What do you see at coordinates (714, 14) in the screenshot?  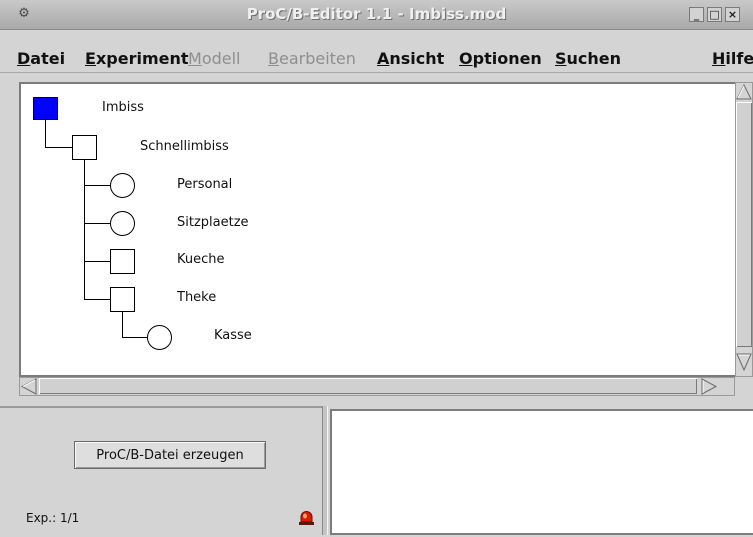 I see `maximize-button: □` at bounding box center [714, 14].